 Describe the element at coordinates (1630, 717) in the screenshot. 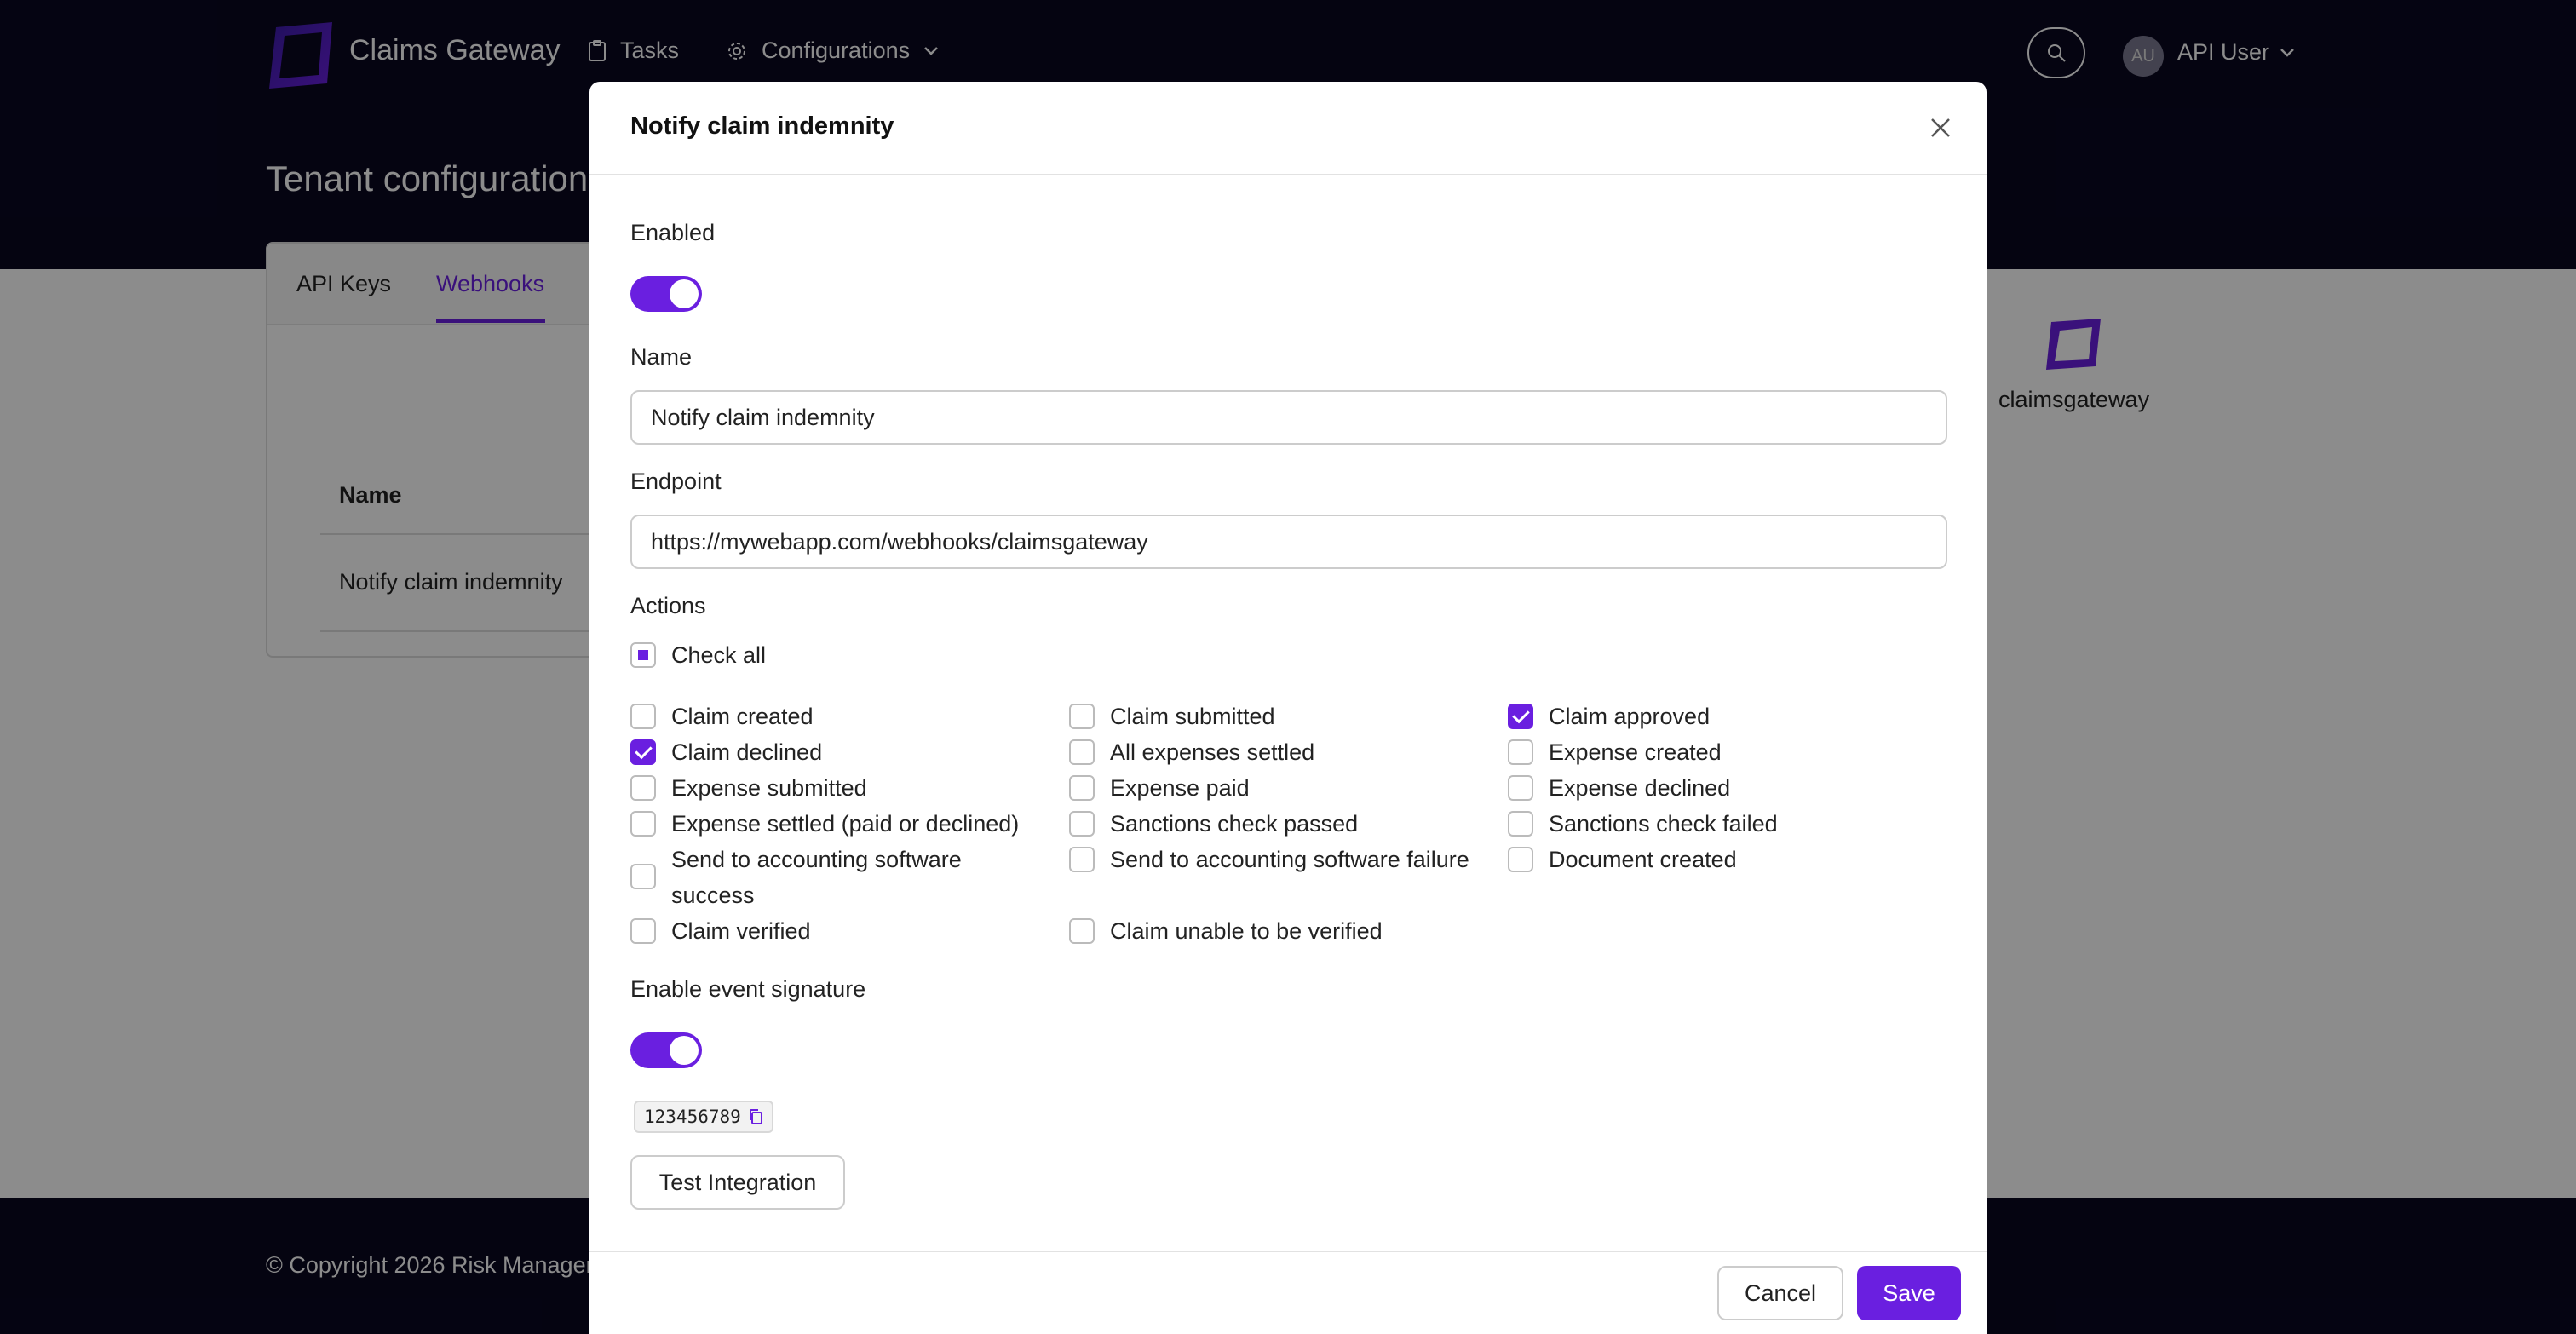

I see `action-label: Claim approved` at that location.